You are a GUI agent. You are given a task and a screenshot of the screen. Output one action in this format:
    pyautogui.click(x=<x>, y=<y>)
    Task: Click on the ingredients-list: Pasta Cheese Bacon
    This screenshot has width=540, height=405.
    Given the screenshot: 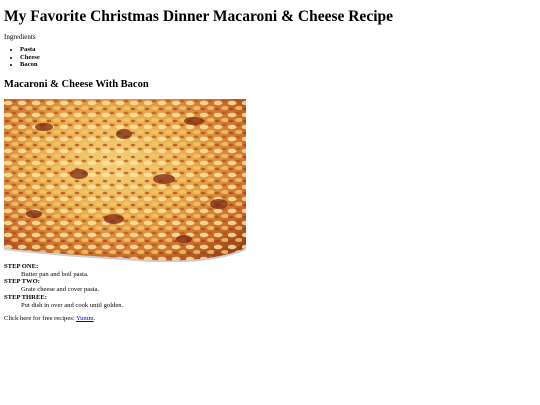 What is the action you would take?
    pyautogui.click(x=22, y=57)
    